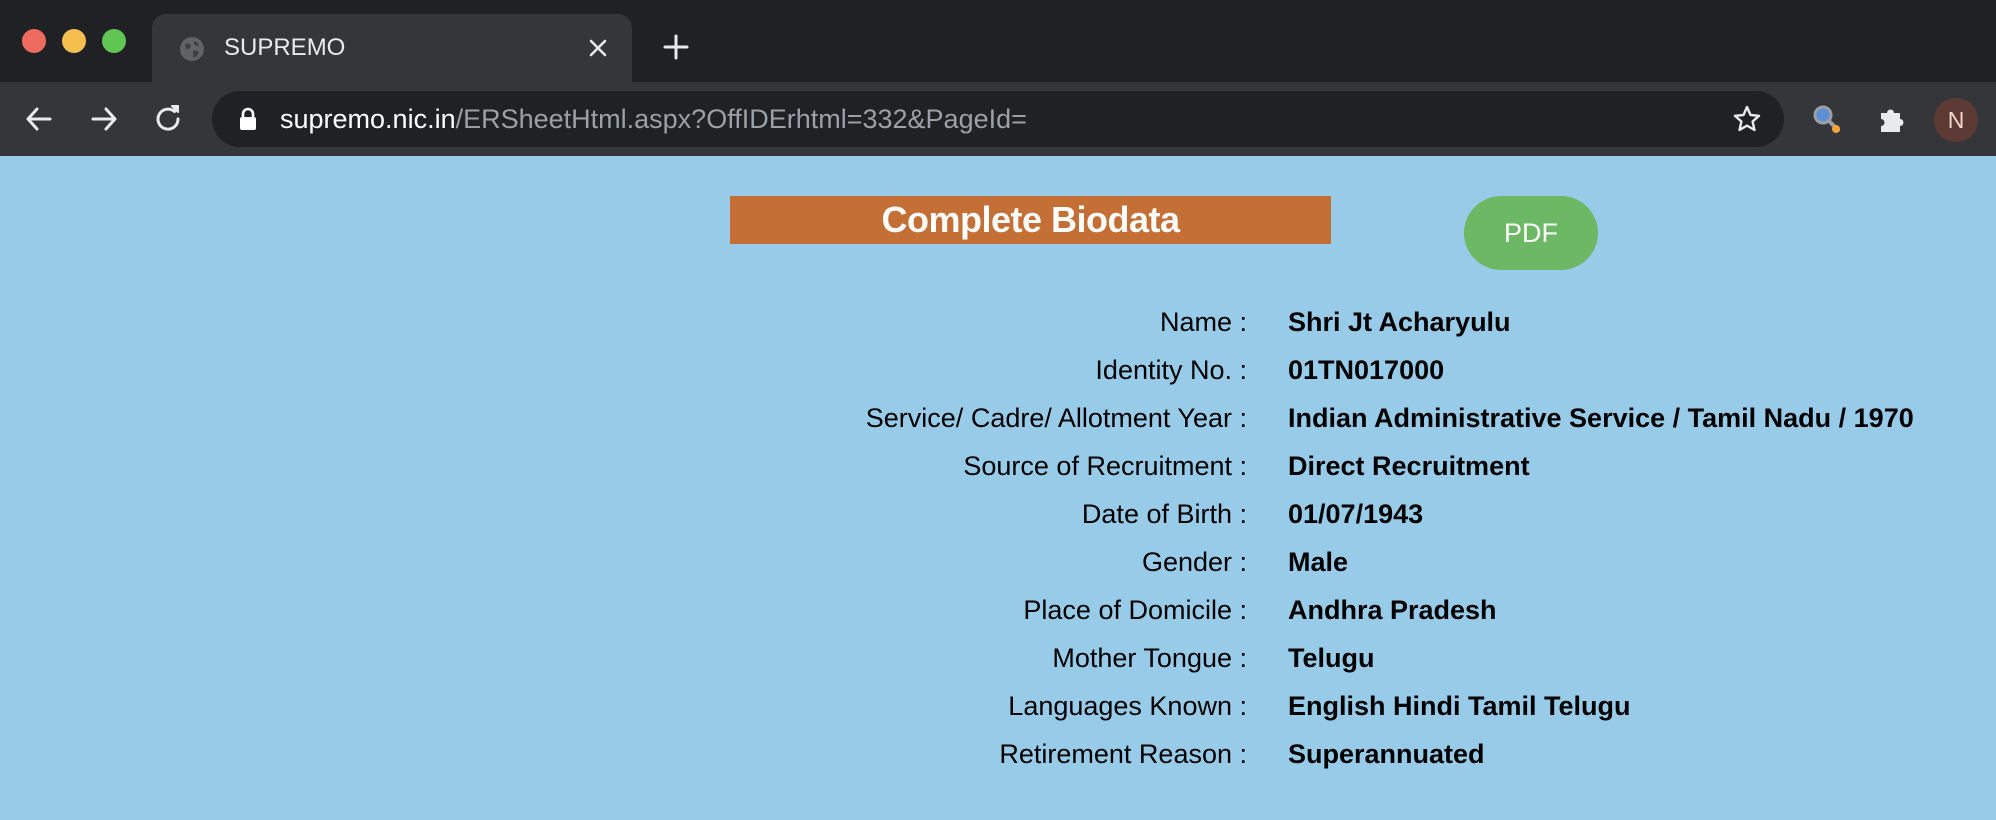  Describe the element at coordinates (1105, 466) in the screenshot. I see `field-label: Source of Recruitment :` at that location.